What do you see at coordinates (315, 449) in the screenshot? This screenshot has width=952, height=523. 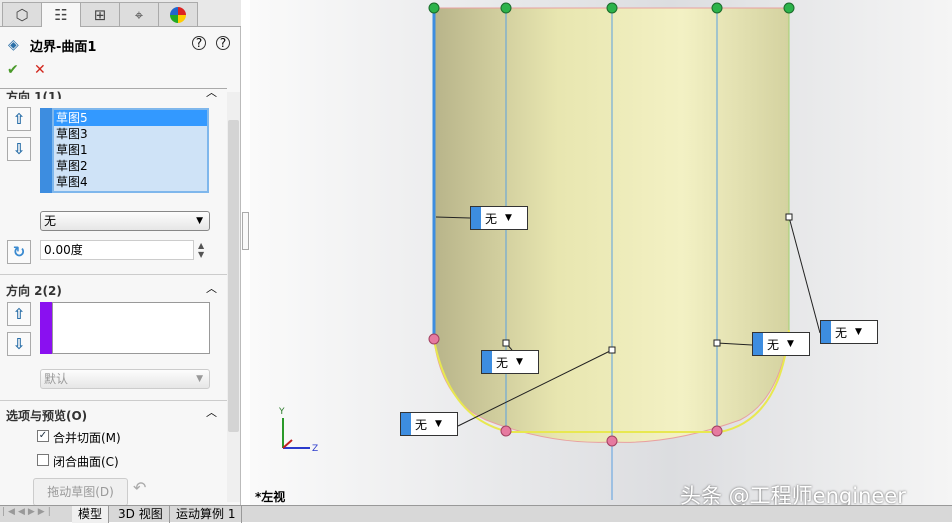 I see `triad-z-label: Z` at bounding box center [315, 449].